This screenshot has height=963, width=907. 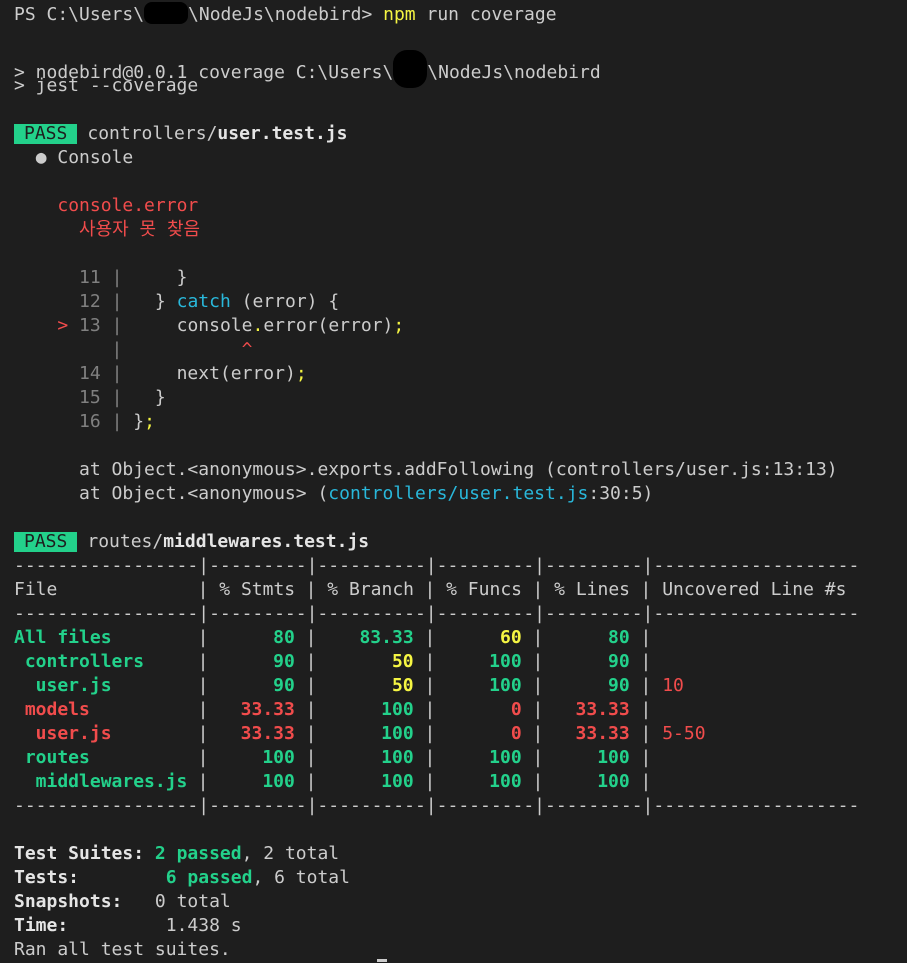 What do you see at coordinates (41, 925) in the screenshot?
I see `summary-label: Time:` at bounding box center [41, 925].